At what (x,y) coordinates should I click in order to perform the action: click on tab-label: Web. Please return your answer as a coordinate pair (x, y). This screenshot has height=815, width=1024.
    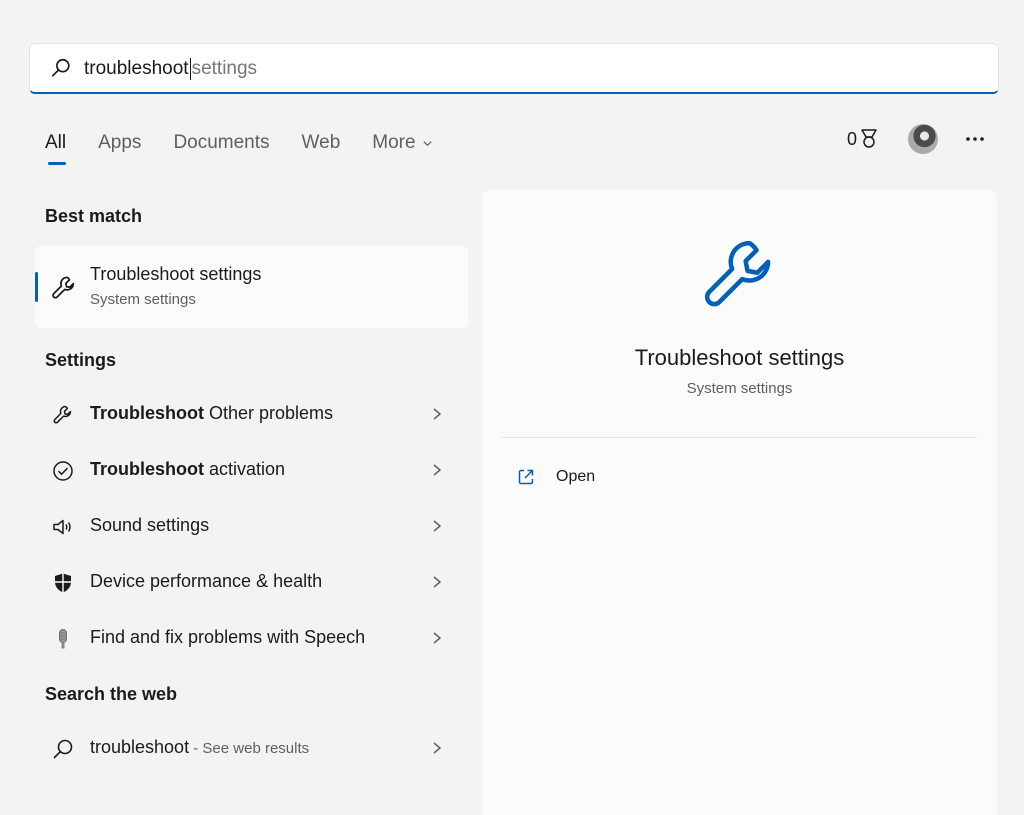
    Looking at the image, I should click on (321, 142).